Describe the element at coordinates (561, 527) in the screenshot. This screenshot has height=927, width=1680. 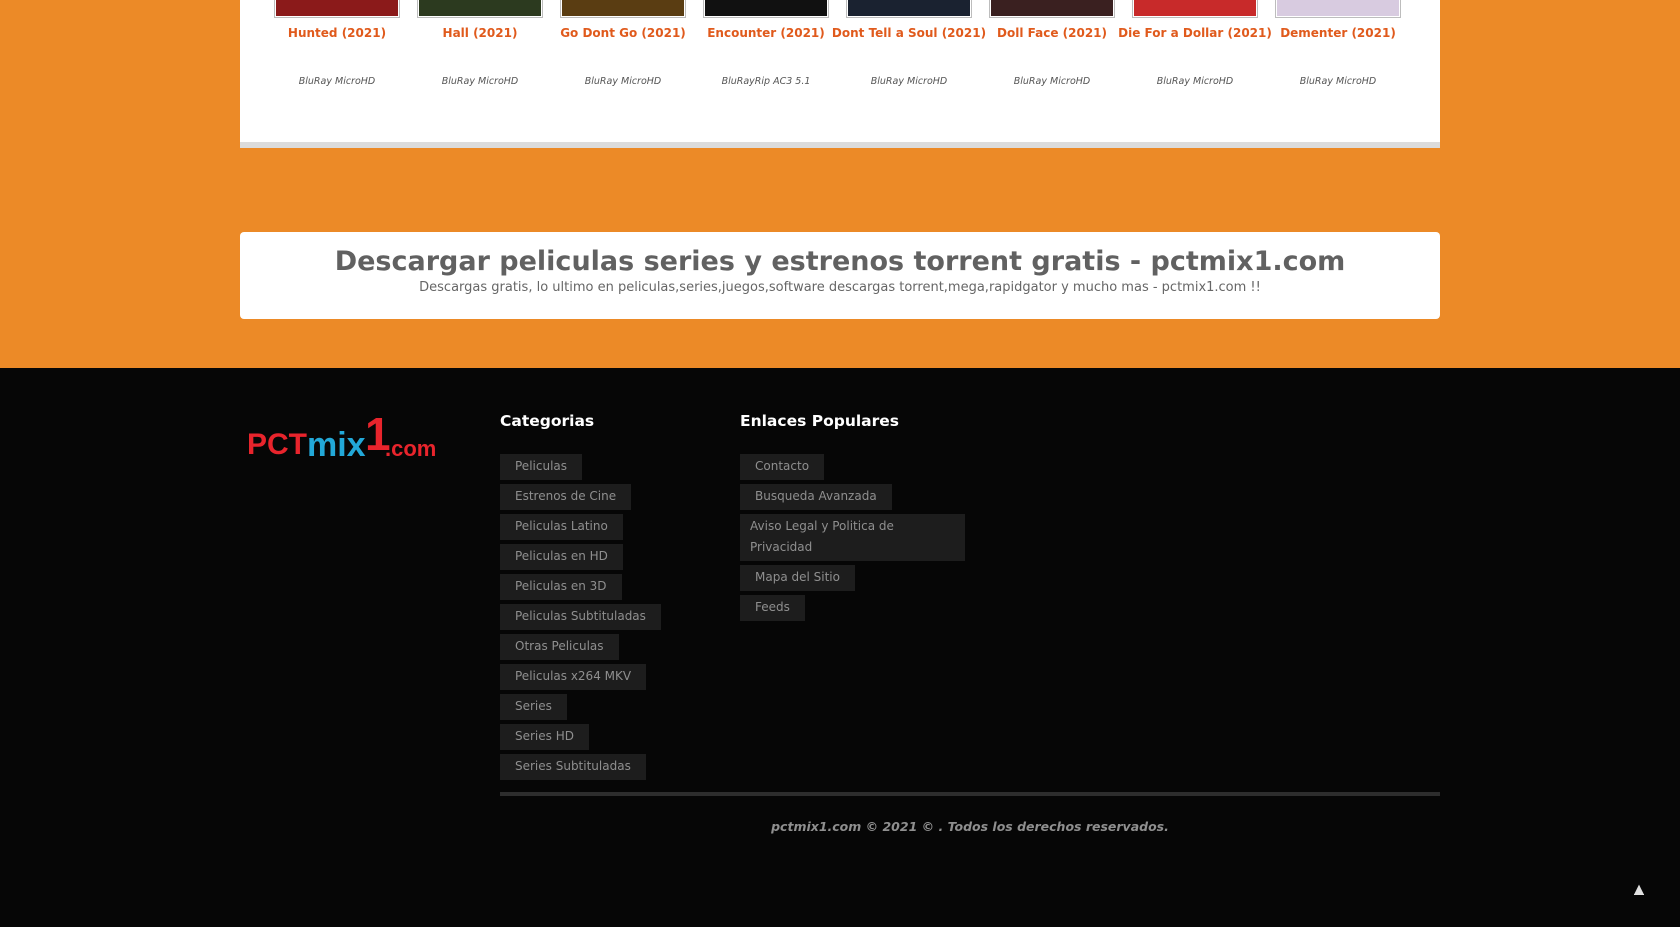
I see `category-link: Peliculas Latino` at that location.